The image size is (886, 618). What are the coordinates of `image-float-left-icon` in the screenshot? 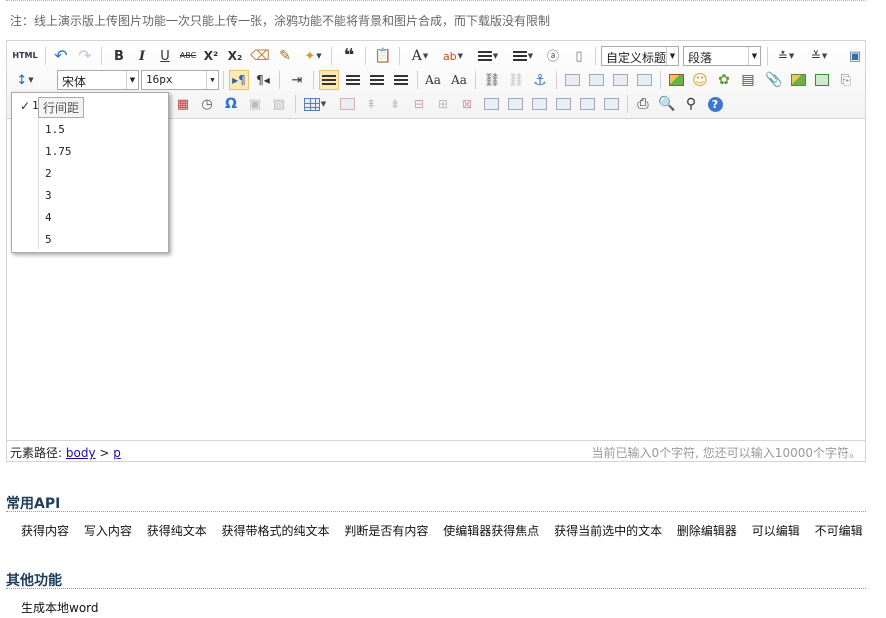 It's located at (596, 80).